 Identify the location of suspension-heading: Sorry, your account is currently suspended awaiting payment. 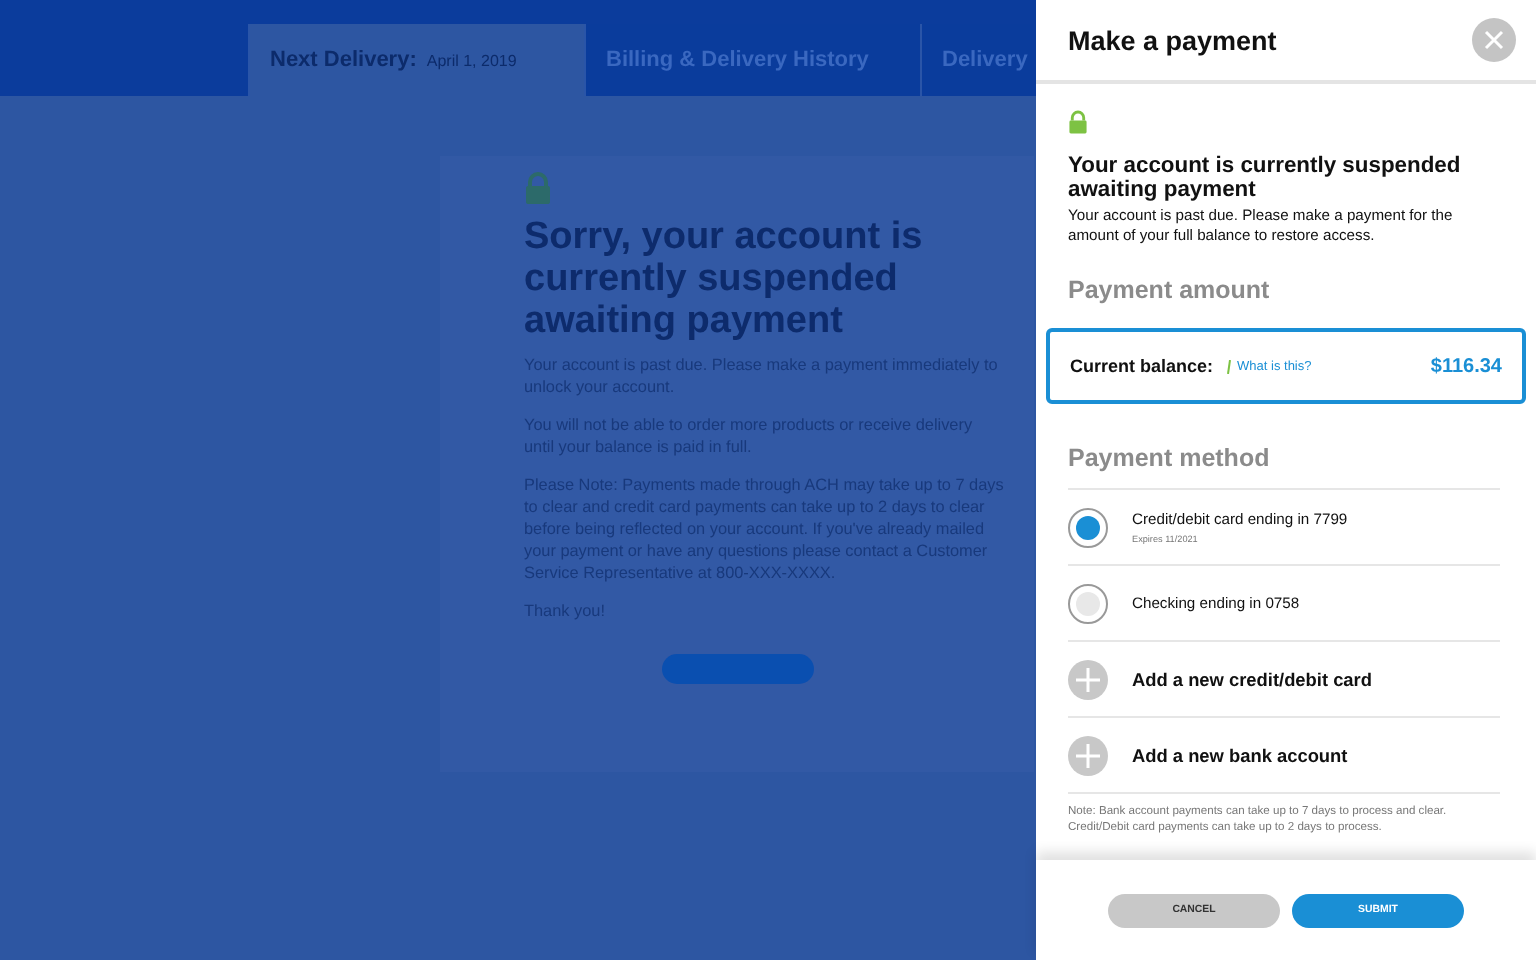
(724, 279).